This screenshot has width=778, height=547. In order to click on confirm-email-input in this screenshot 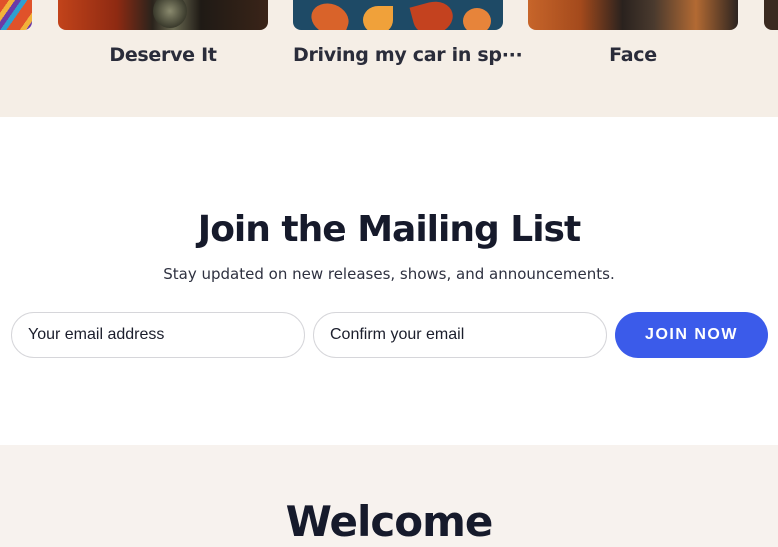, I will do `click(460, 335)`.